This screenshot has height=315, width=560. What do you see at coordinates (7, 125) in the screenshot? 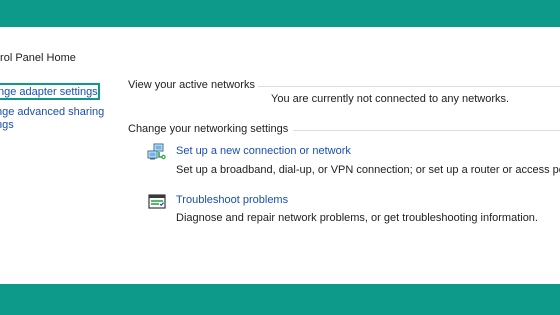
I see `advanced-sharing-label-line2: ngs` at bounding box center [7, 125].